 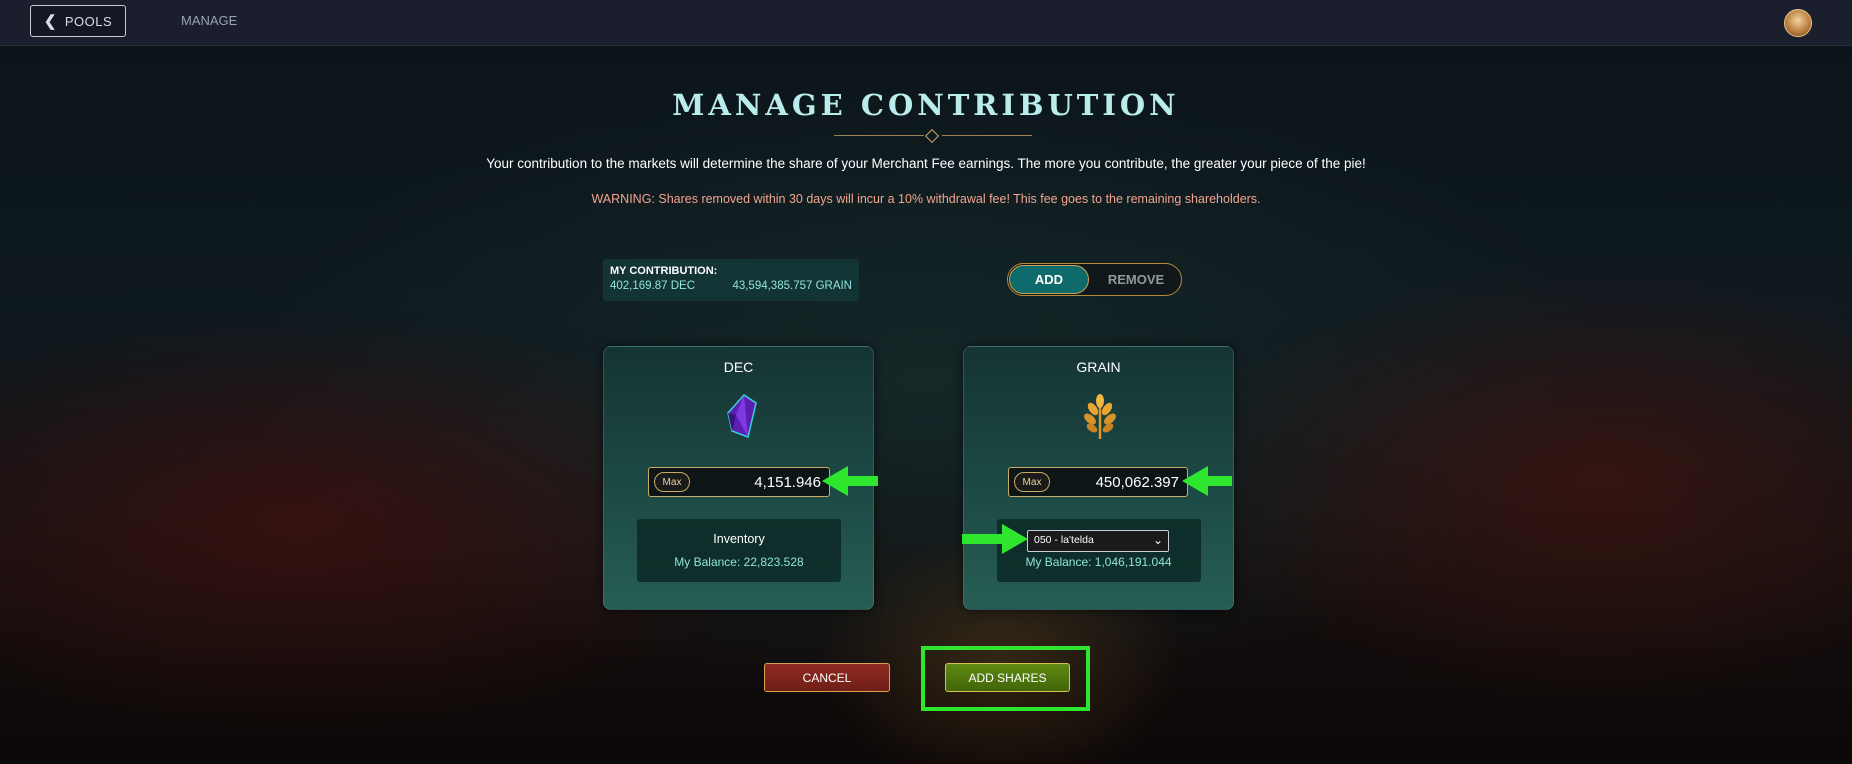 What do you see at coordinates (1137, 482) in the screenshot?
I see `grain-amount-value: 450,062.397` at bounding box center [1137, 482].